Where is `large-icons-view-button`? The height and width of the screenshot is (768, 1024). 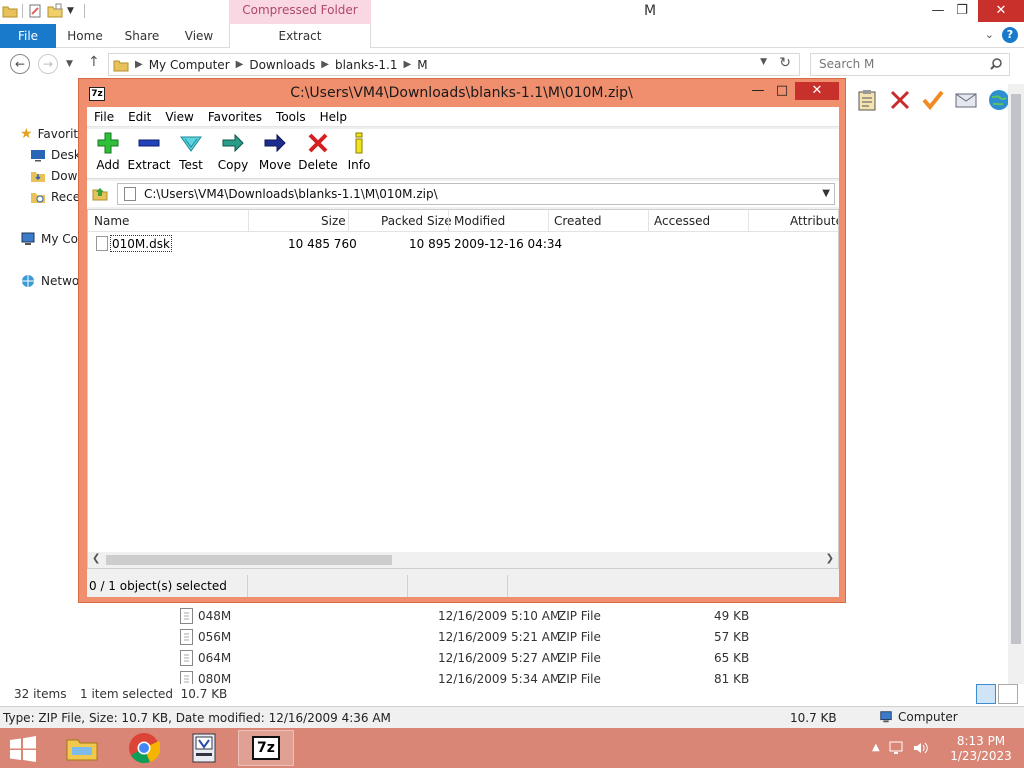
large-icons-view-button is located at coordinates (1008, 694).